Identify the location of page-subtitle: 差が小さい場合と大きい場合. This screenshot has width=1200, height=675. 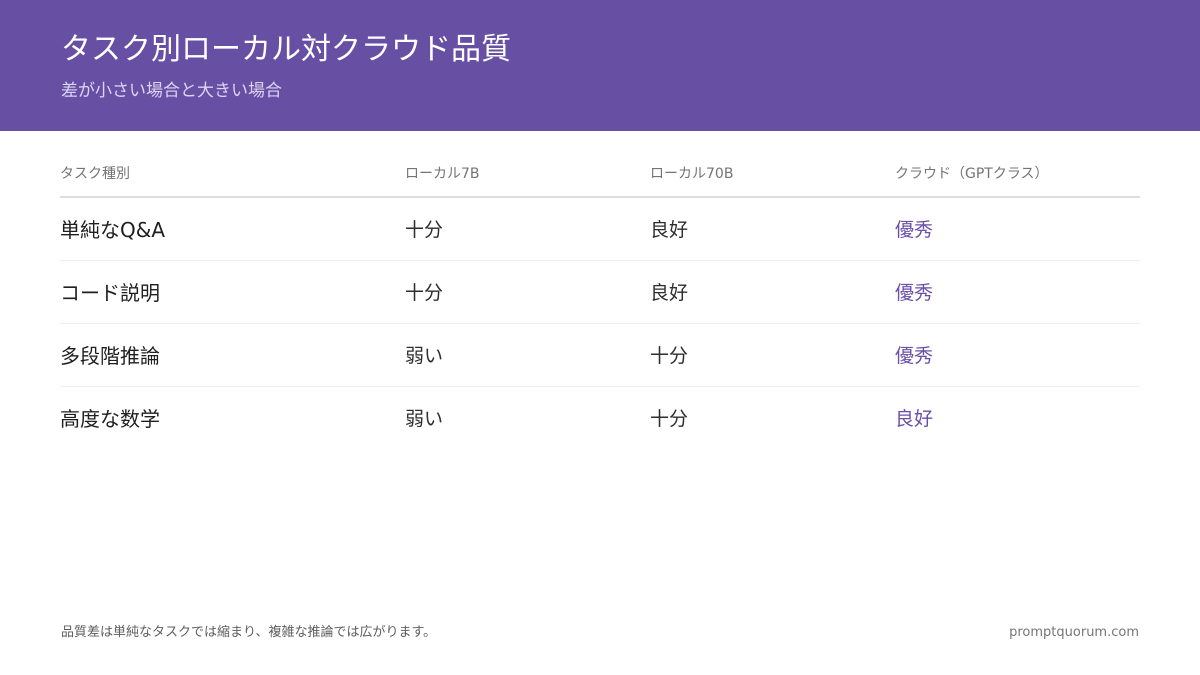
(171, 91).